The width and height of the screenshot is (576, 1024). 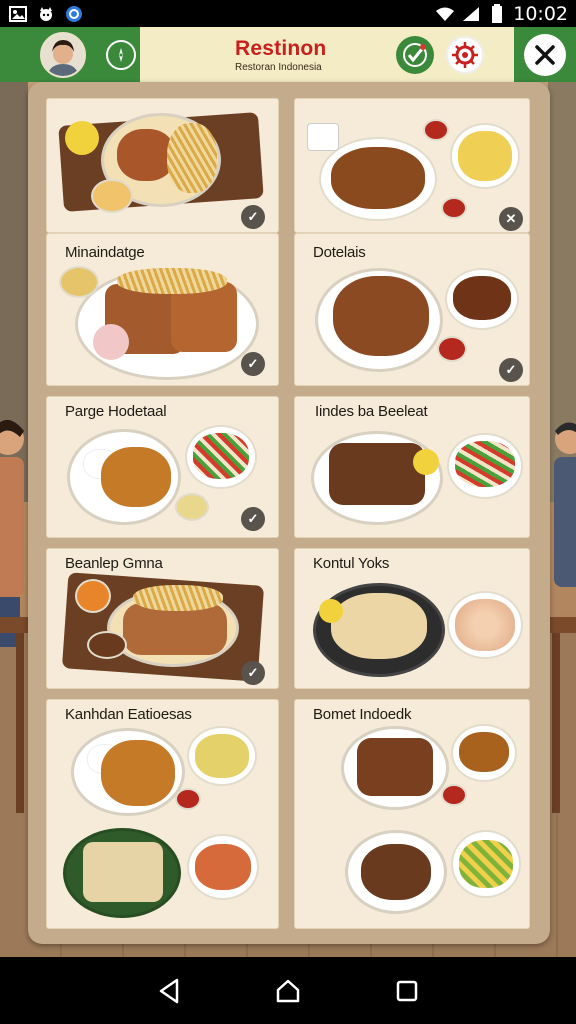 I want to click on compass-icon, so click(x=121, y=54).